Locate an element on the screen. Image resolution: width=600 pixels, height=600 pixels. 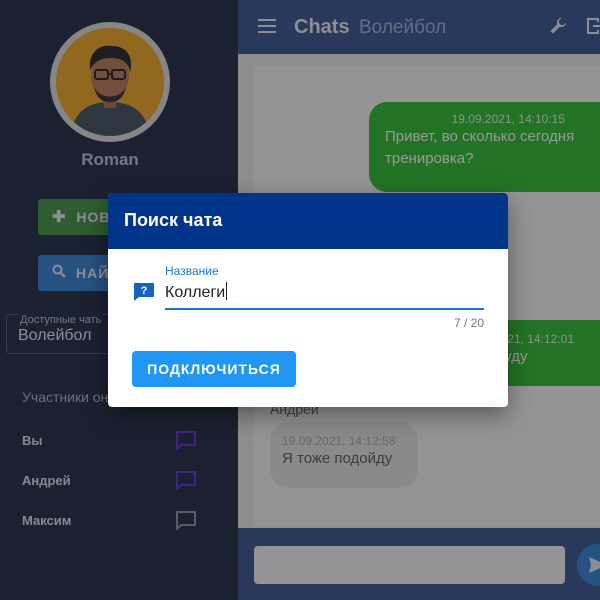
chat-name-label: Название is located at coordinates (192, 271).